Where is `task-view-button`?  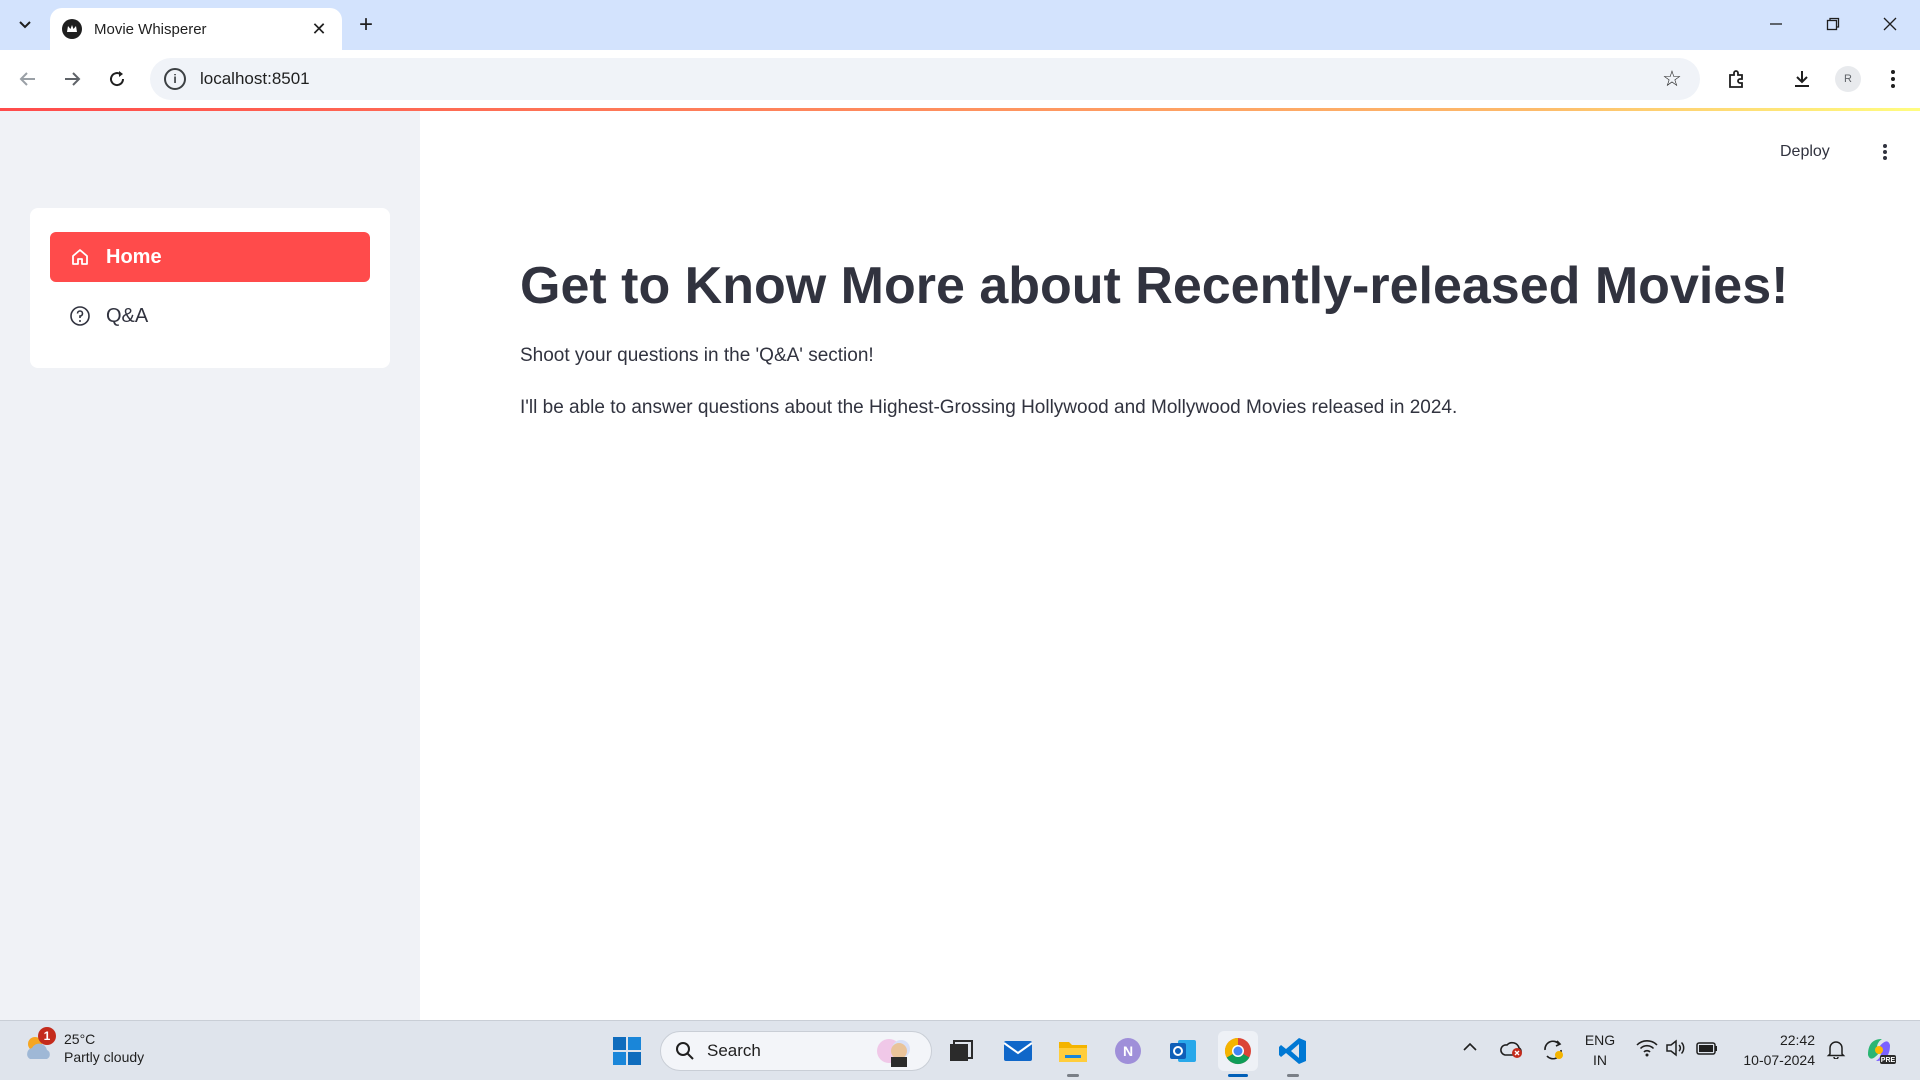 task-view-button is located at coordinates (961, 1051).